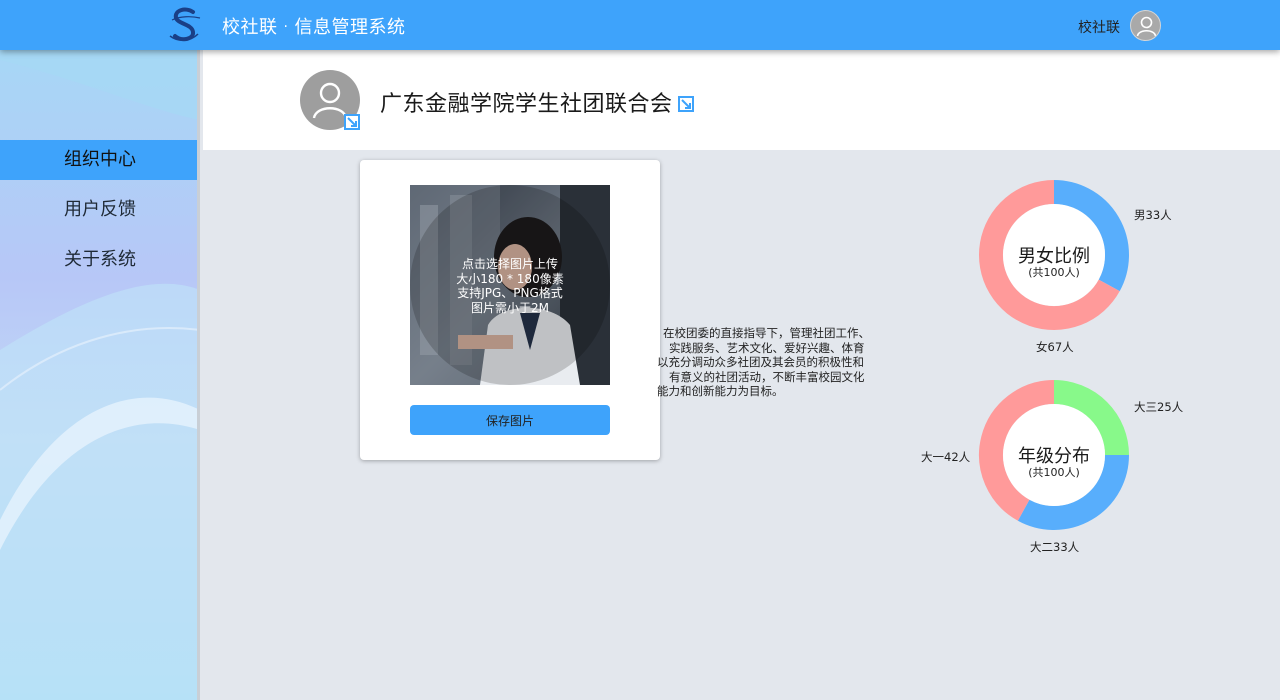 This screenshot has height=700, width=1280. I want to click on sidebar: 组织中心 用户反馈 关于系统, so click(100, 375).